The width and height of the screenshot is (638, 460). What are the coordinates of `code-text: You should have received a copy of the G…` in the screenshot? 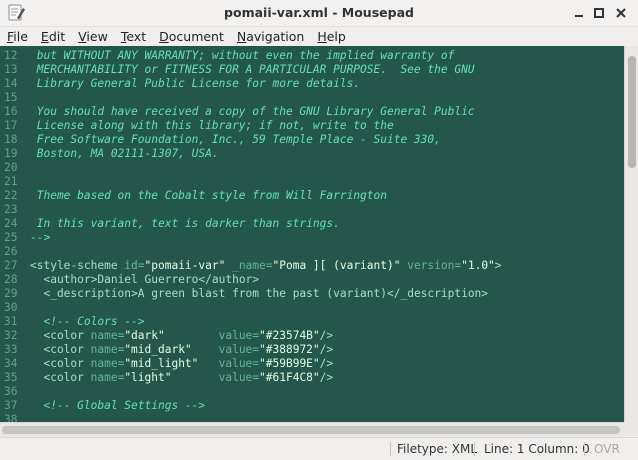 It's located at (252, 111).